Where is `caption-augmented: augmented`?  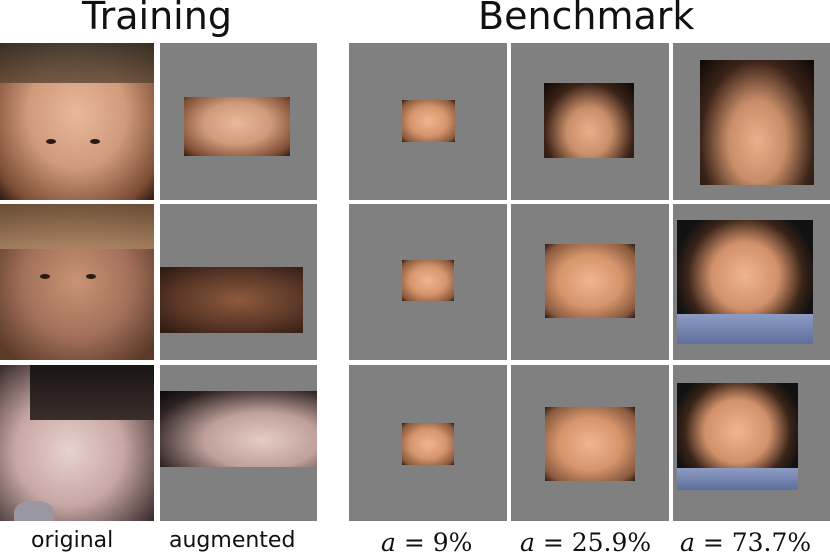 caption-augmented: augmented is located at coordinates (232, 540).